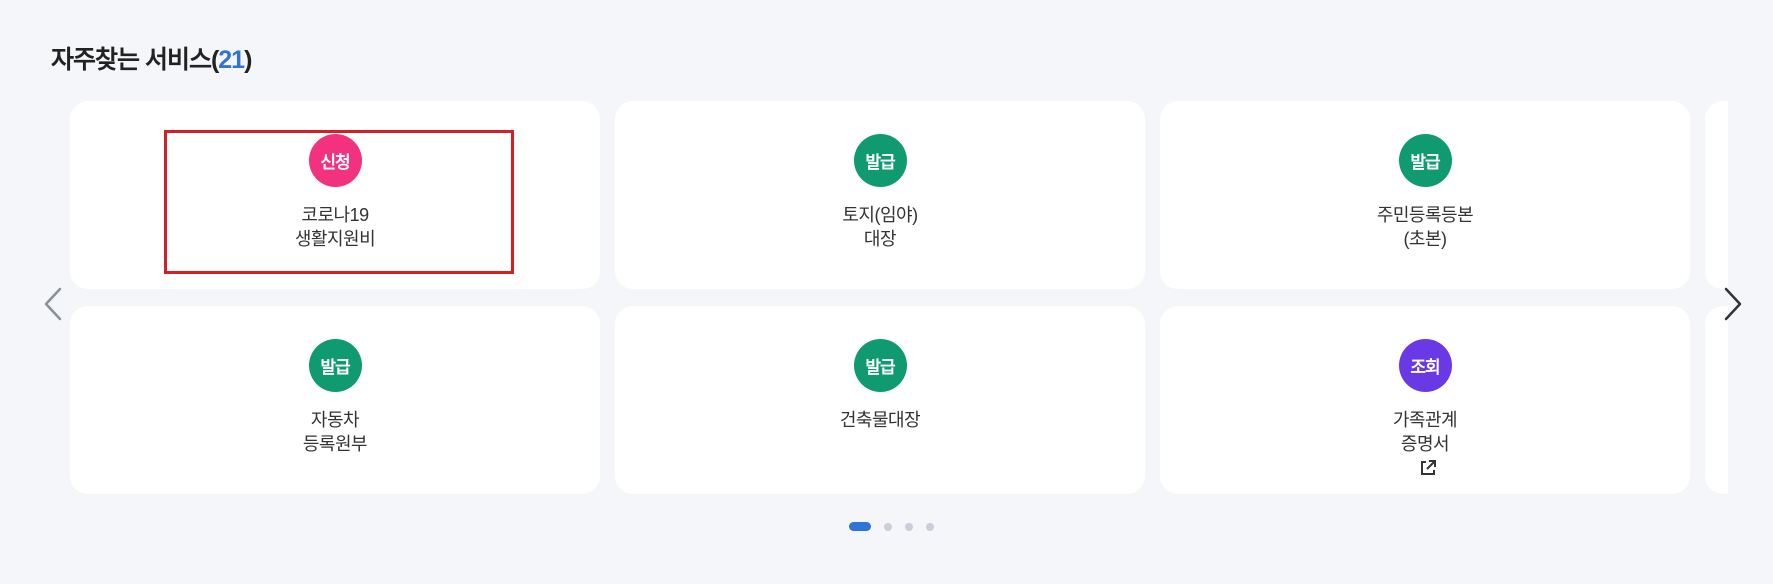 This screenshot has height=584, width=1773. I want to click on service-name: 토지(임야) 대장, so click(880, 227).